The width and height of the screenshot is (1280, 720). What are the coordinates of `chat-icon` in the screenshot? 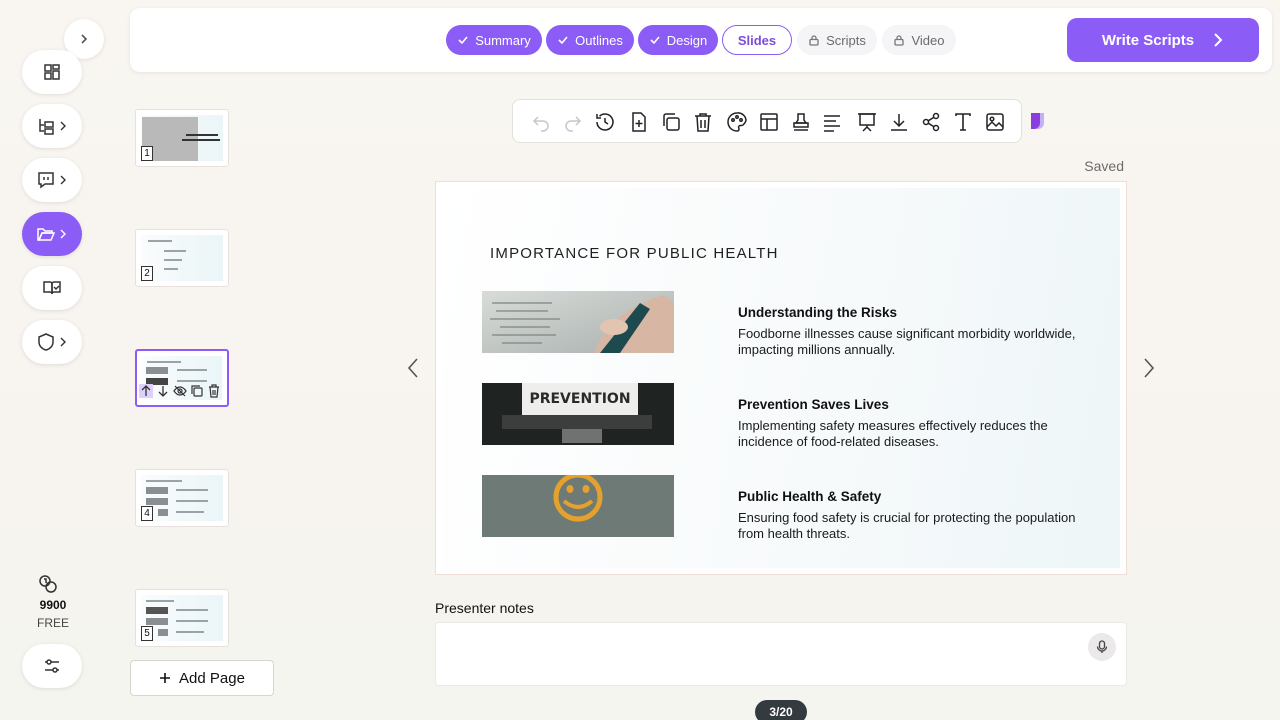 It's located at (46, 180).